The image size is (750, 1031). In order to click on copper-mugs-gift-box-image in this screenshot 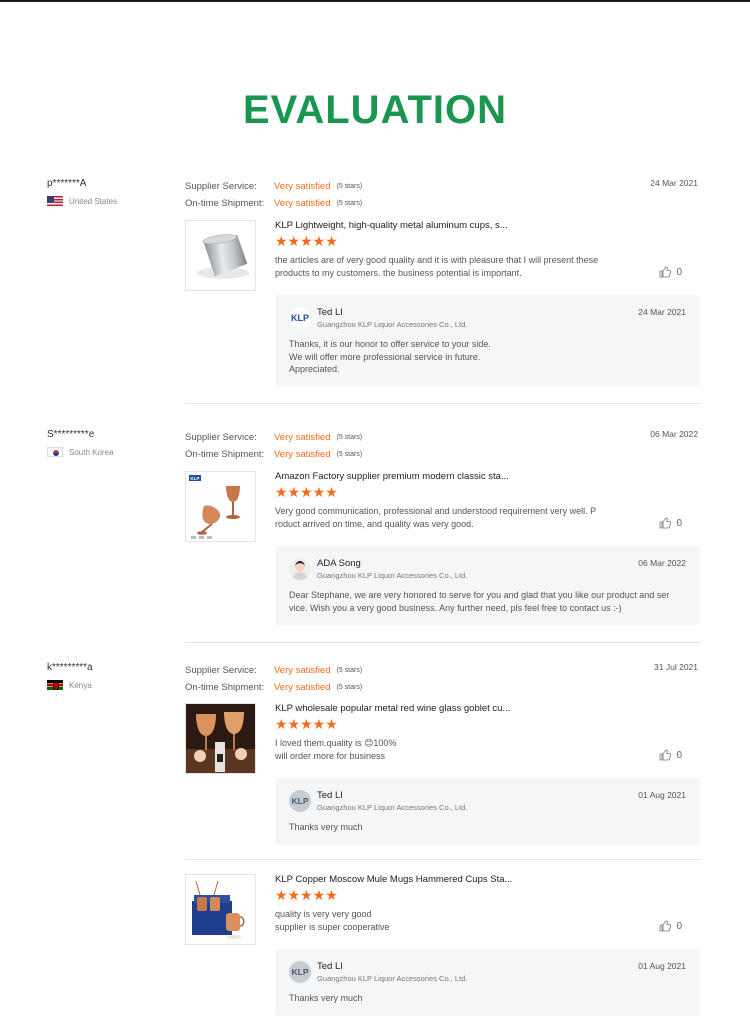, I will do `click(220, 909)`.